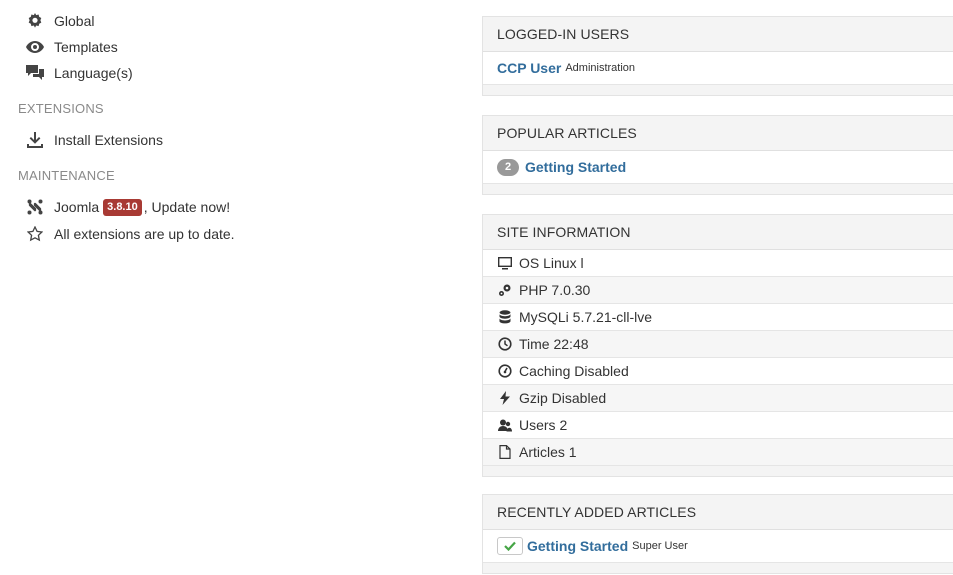 The height and width of the screenshot is (575, 953). Describe the element at coordinates (529, 68) in the screenshot. I see `user-name-link: CCP User` at that location.